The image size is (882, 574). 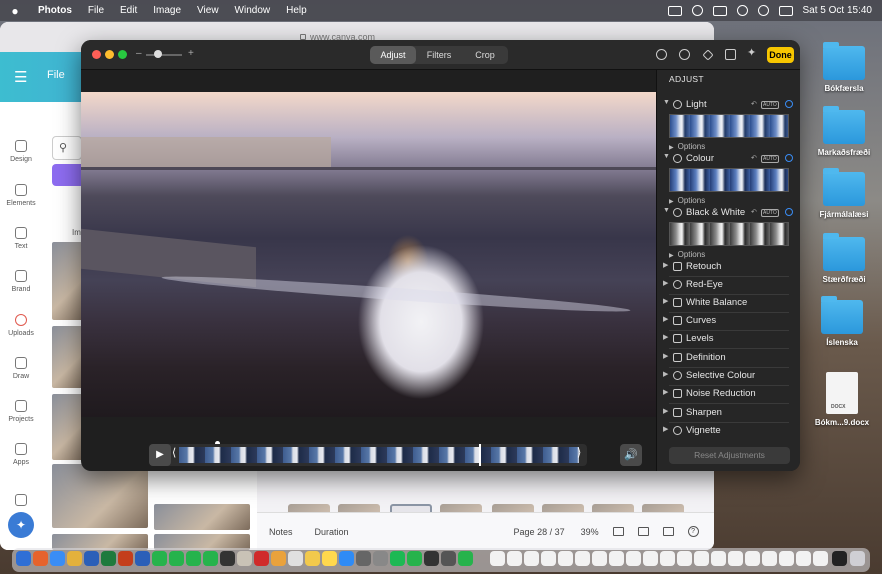 I want to click on sidebar-item-elements: Elements, so click(x=21, y=195).